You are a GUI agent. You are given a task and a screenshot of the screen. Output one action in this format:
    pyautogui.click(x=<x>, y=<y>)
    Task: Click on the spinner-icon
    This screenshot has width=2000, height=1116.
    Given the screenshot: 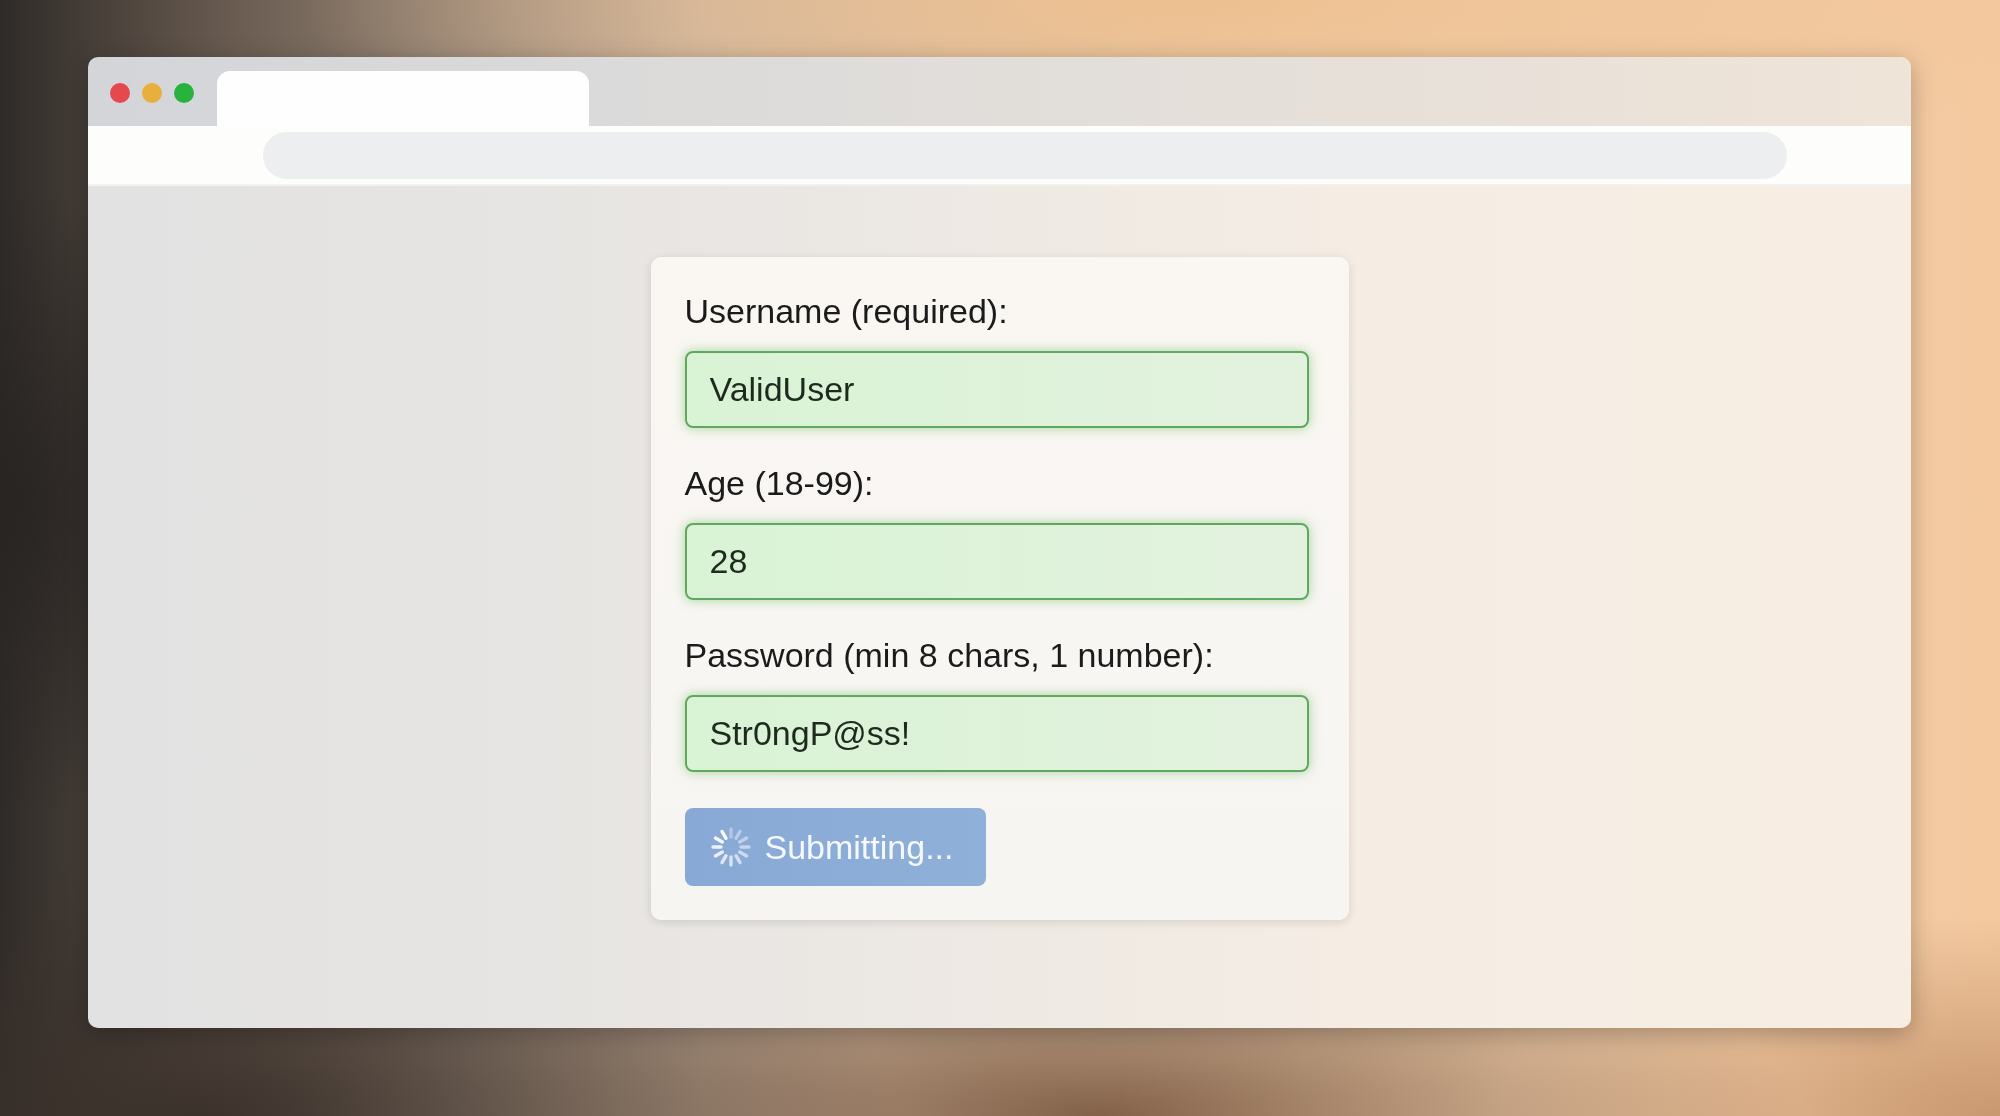 What is the action you would take?
    pyautogui.click(x=730, y=847)
    